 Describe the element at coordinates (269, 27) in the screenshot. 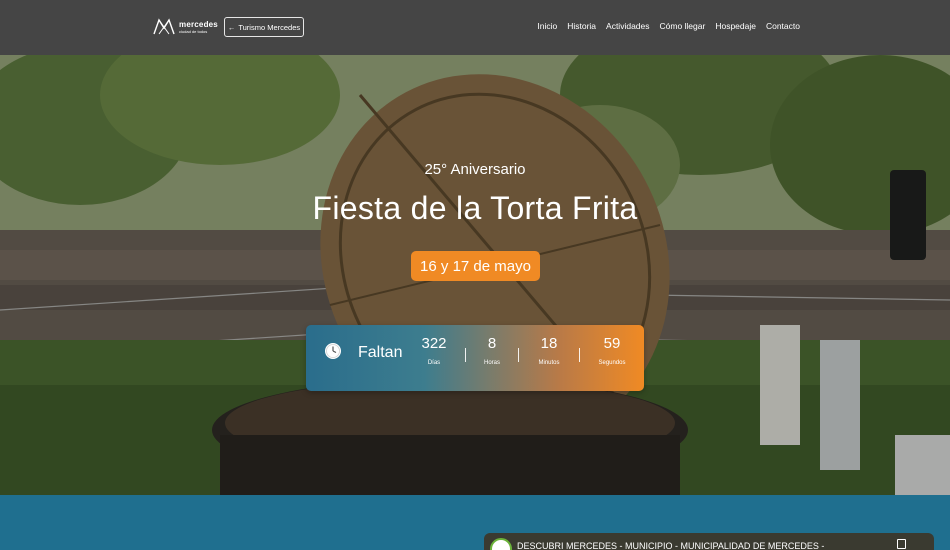

I see `back-button-label: Turismo Mercedes` at that location.